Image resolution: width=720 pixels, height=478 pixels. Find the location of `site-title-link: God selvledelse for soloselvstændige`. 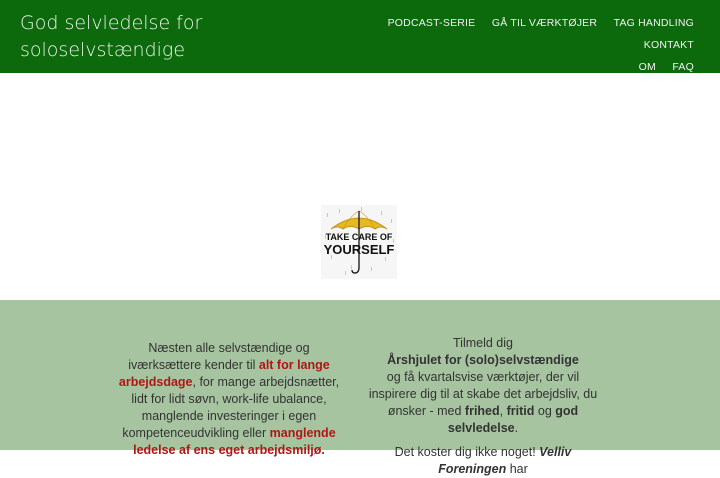

site-title-link: God selvledelse for soloselvstændige is located at coordinates (150, 37).